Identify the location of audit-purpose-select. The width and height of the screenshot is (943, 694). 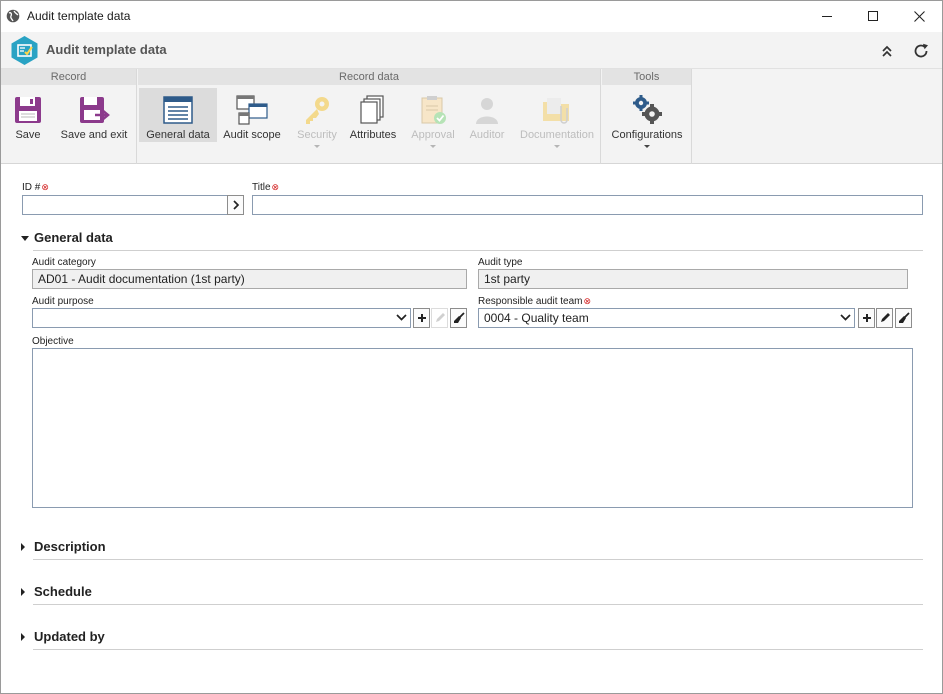
(221, 318).